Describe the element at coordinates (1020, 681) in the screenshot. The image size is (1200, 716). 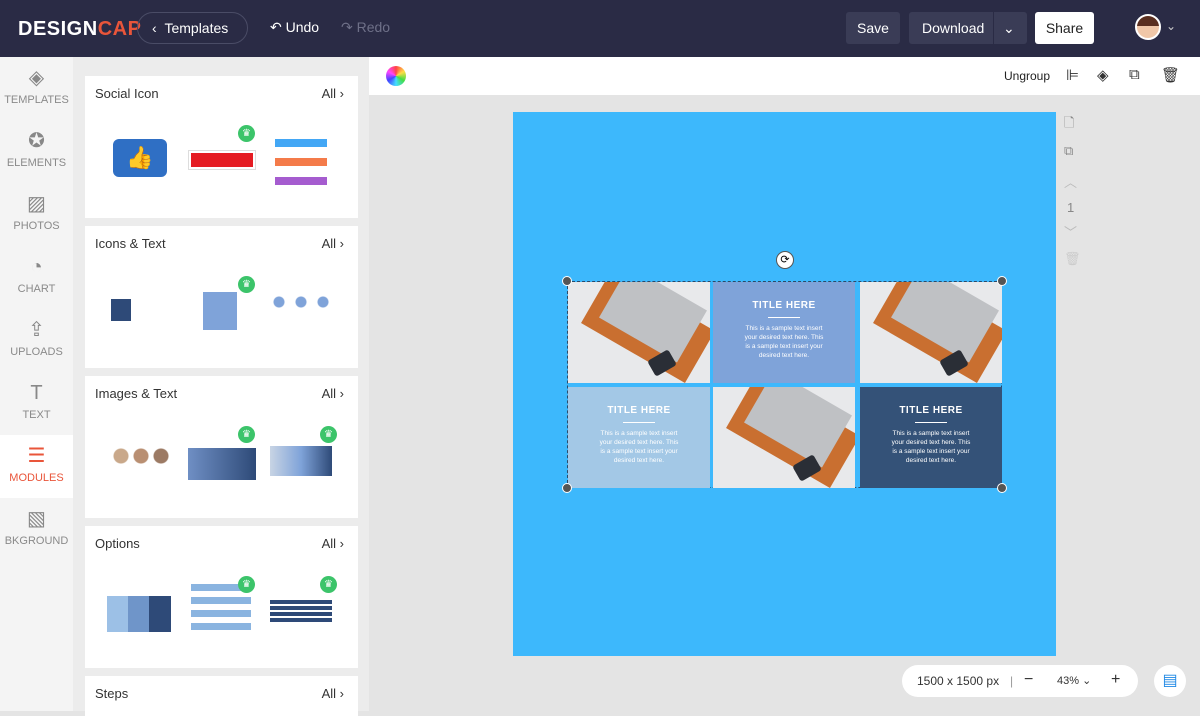
I see `zoom-control: 1500 x 1500 px | − 43% ⌄ +` at that location.